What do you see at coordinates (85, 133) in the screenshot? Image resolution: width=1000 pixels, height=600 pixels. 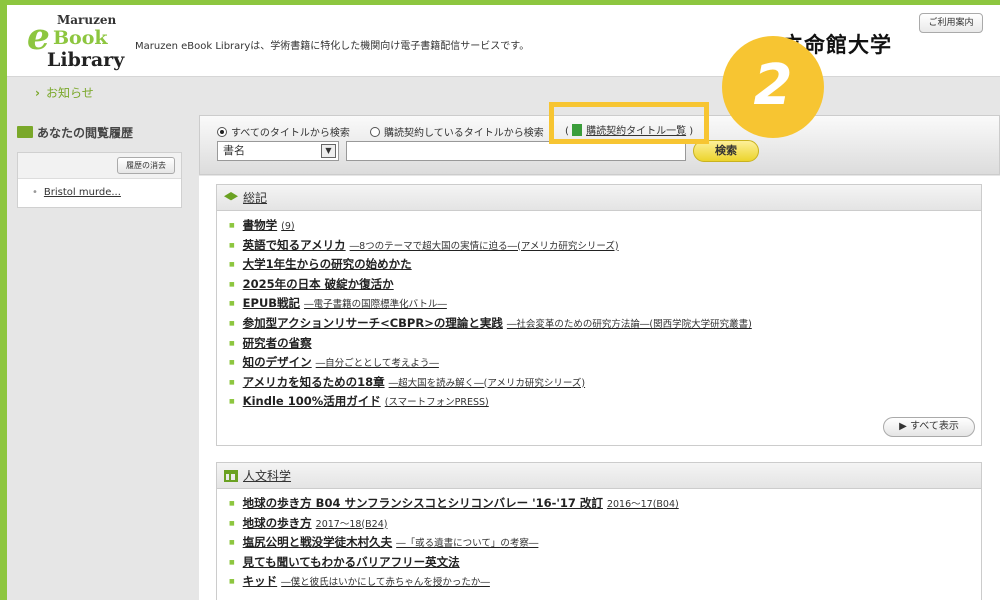 I see `history-title-text: あなたの閲覧履歴` at bounding box center [85, 133].